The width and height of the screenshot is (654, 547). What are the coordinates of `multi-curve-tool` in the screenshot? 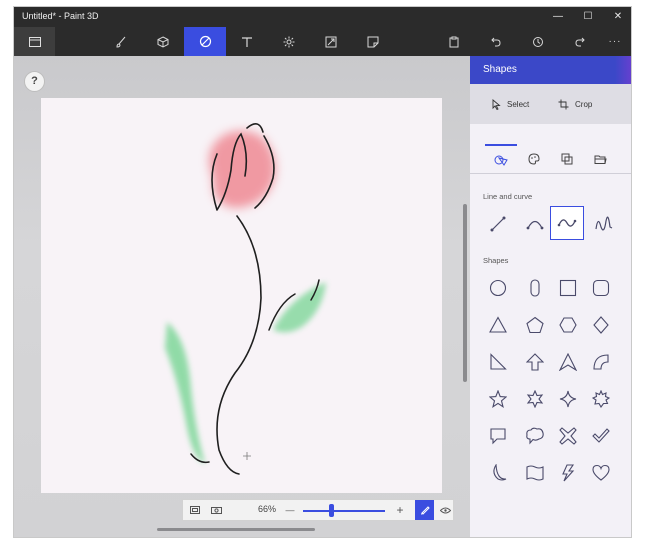 It's located at (604, 224).